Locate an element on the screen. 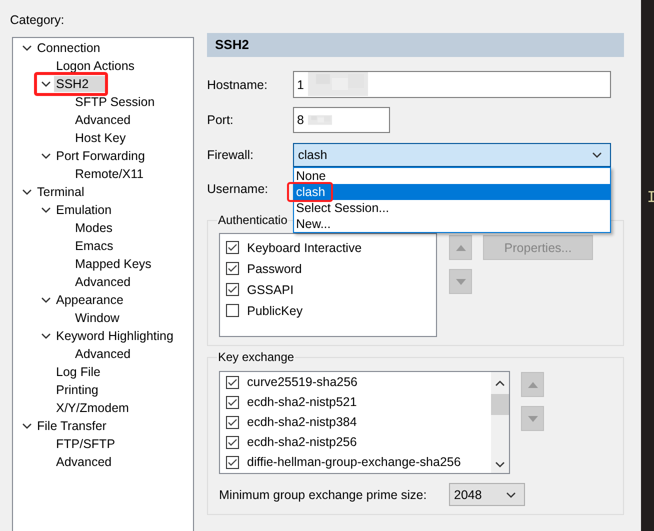  tree-item: Host Key is located at coordinates (102, 138).